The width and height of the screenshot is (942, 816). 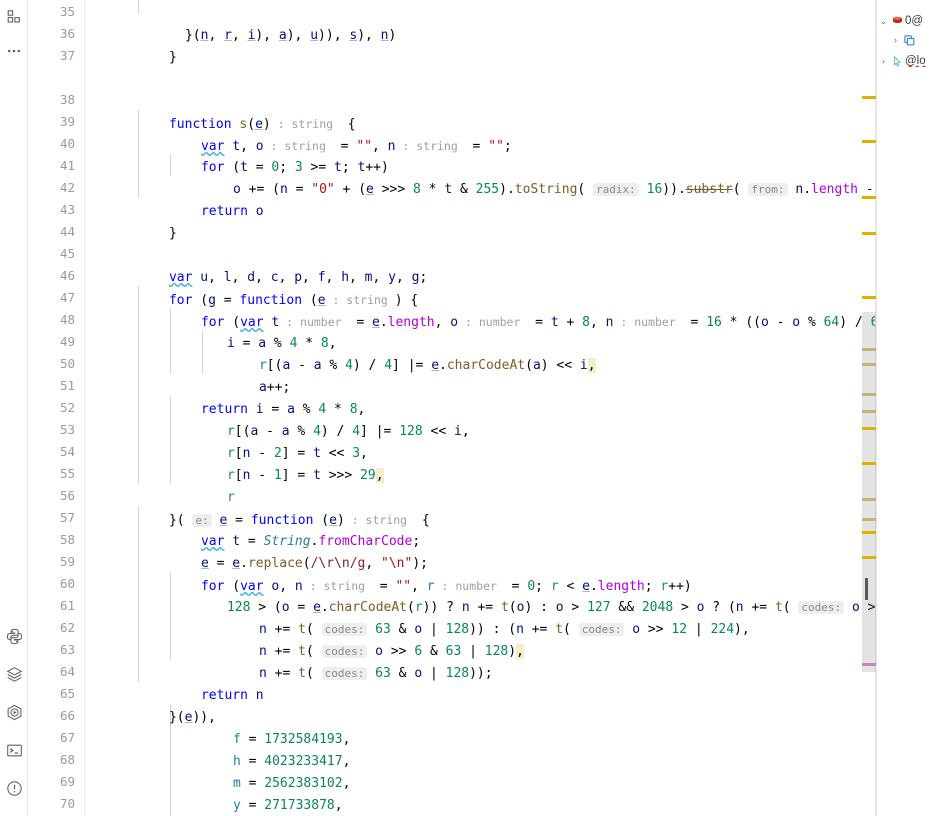 What do you see at coordinates (869, 664) in the screenshot?
I see `ruler-info-mark` at bounding box center [869, 664].